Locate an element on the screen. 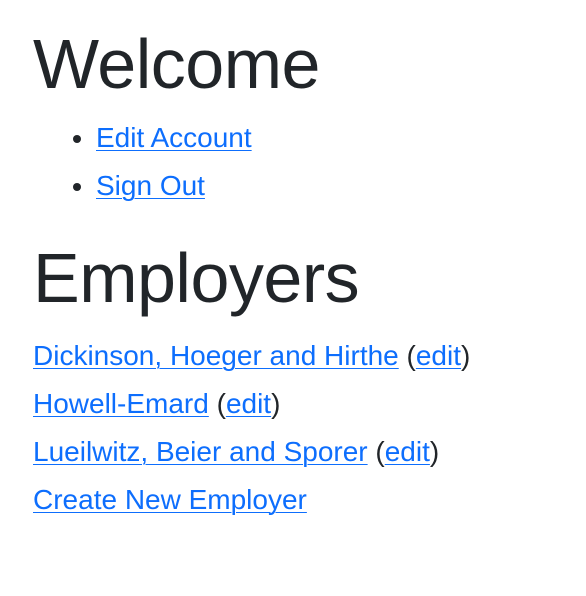  employer-row: Lueilwitz, Beier and Sporer (edit) is located at coordinates (309, 452).